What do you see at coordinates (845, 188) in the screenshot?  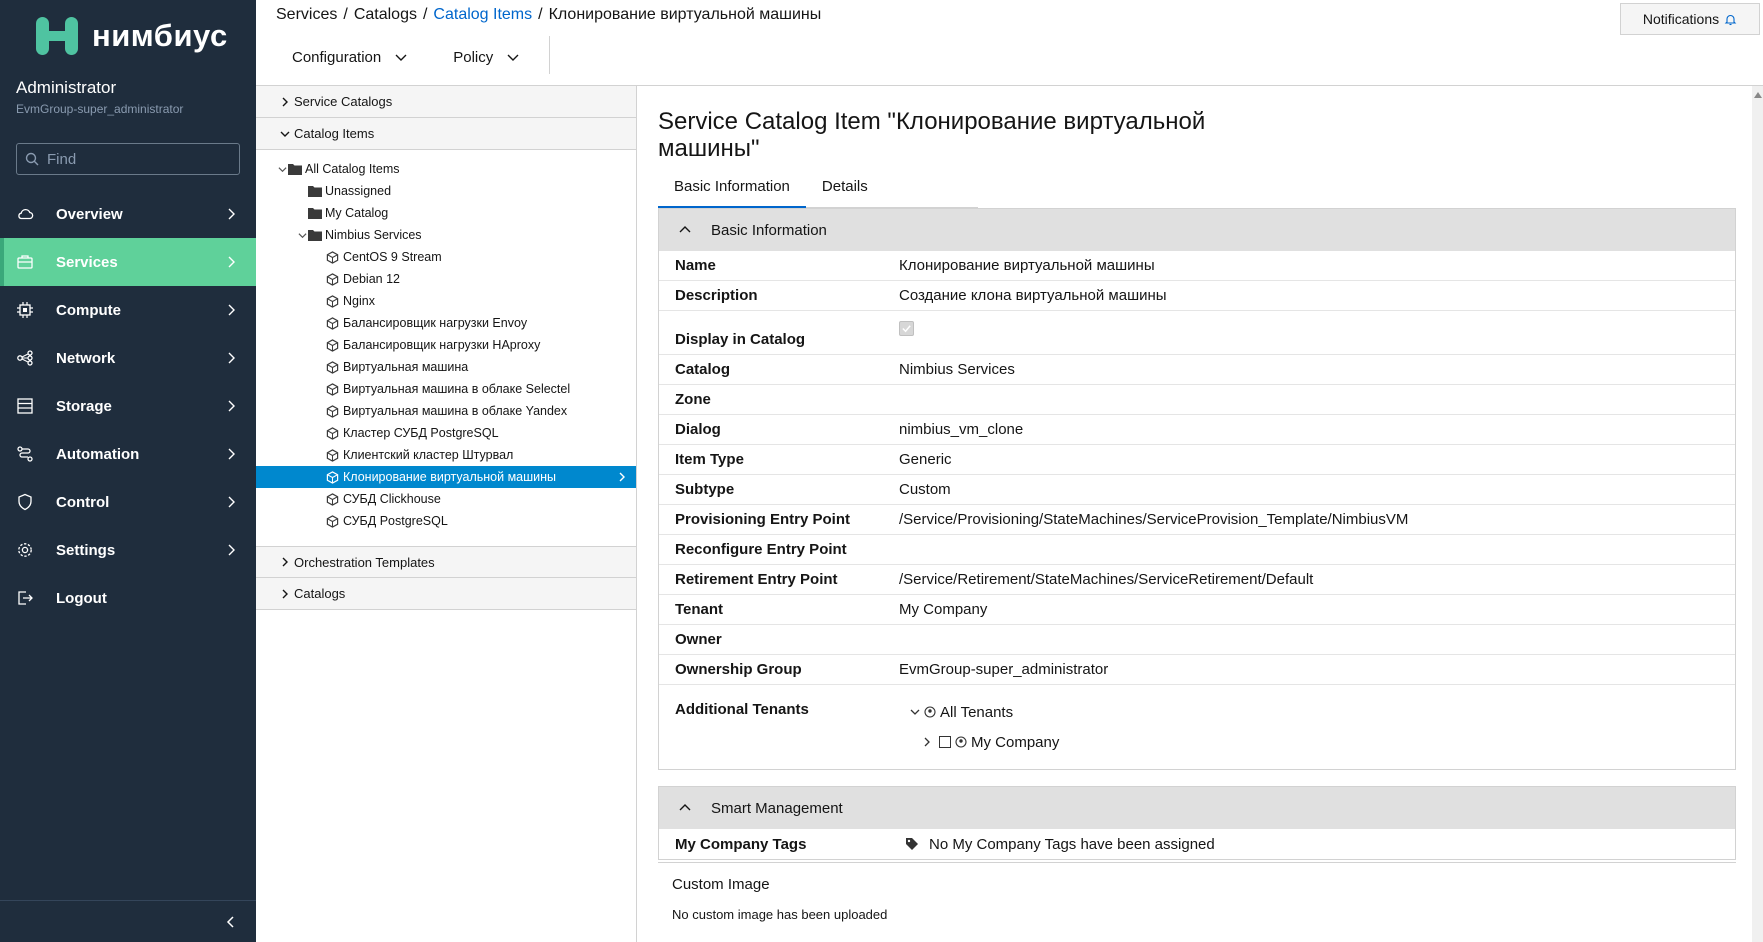 I see `tab-details: Details` at bounding box center [845, 188].